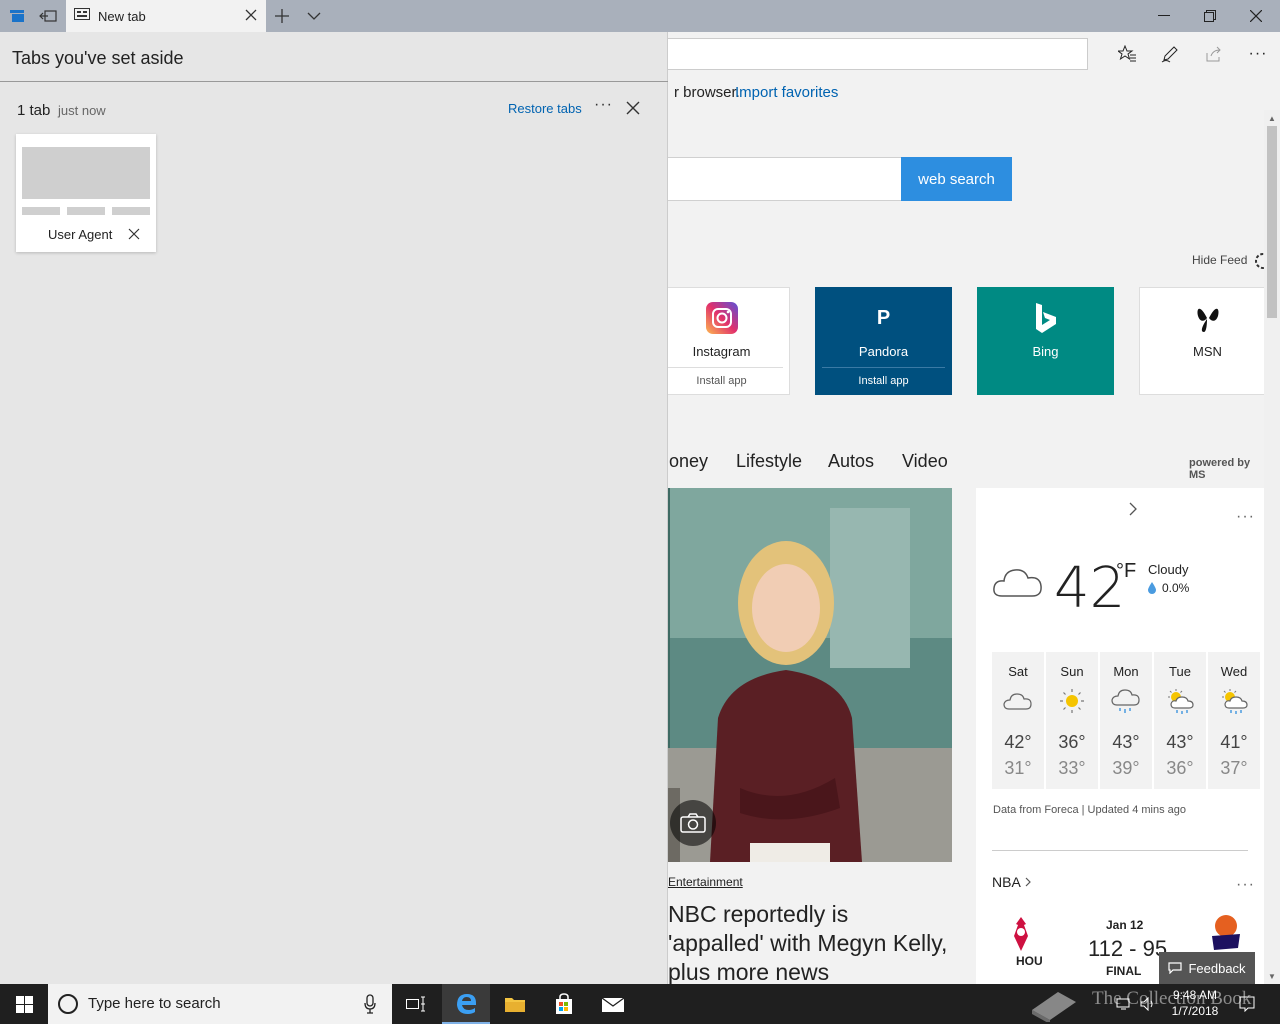 The height and width of the screenshot is (1024, 1280). What do you see at coordinates (786, 92) in the screenshot?
I see `import-favorites-link: Import favorites` at bounding box center [786, 92].